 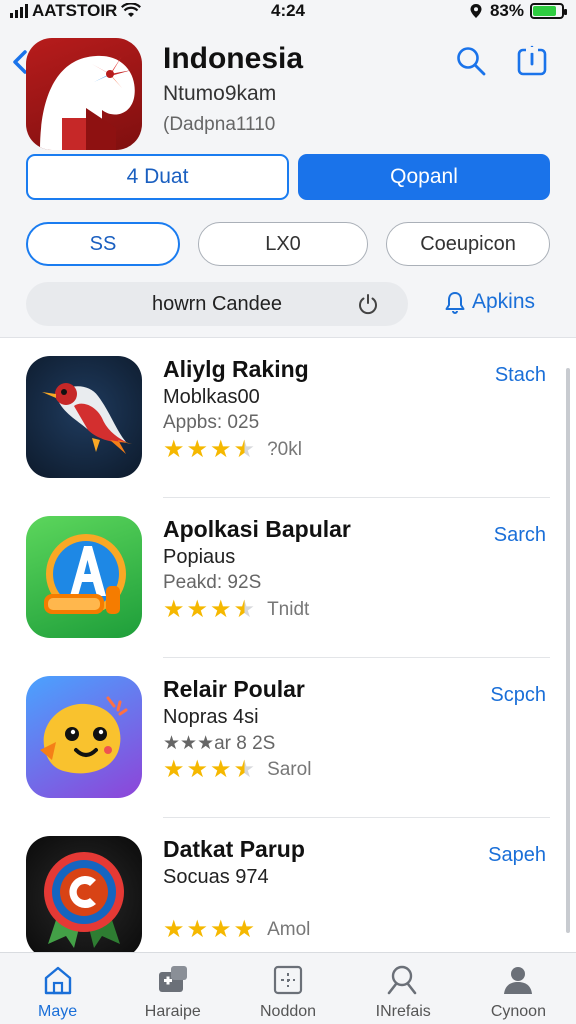 What do you see at coordinates (468, 244) in the screenshot?
I see `filter-chip-3: Coeupicon` at bounding box center [468, 244].